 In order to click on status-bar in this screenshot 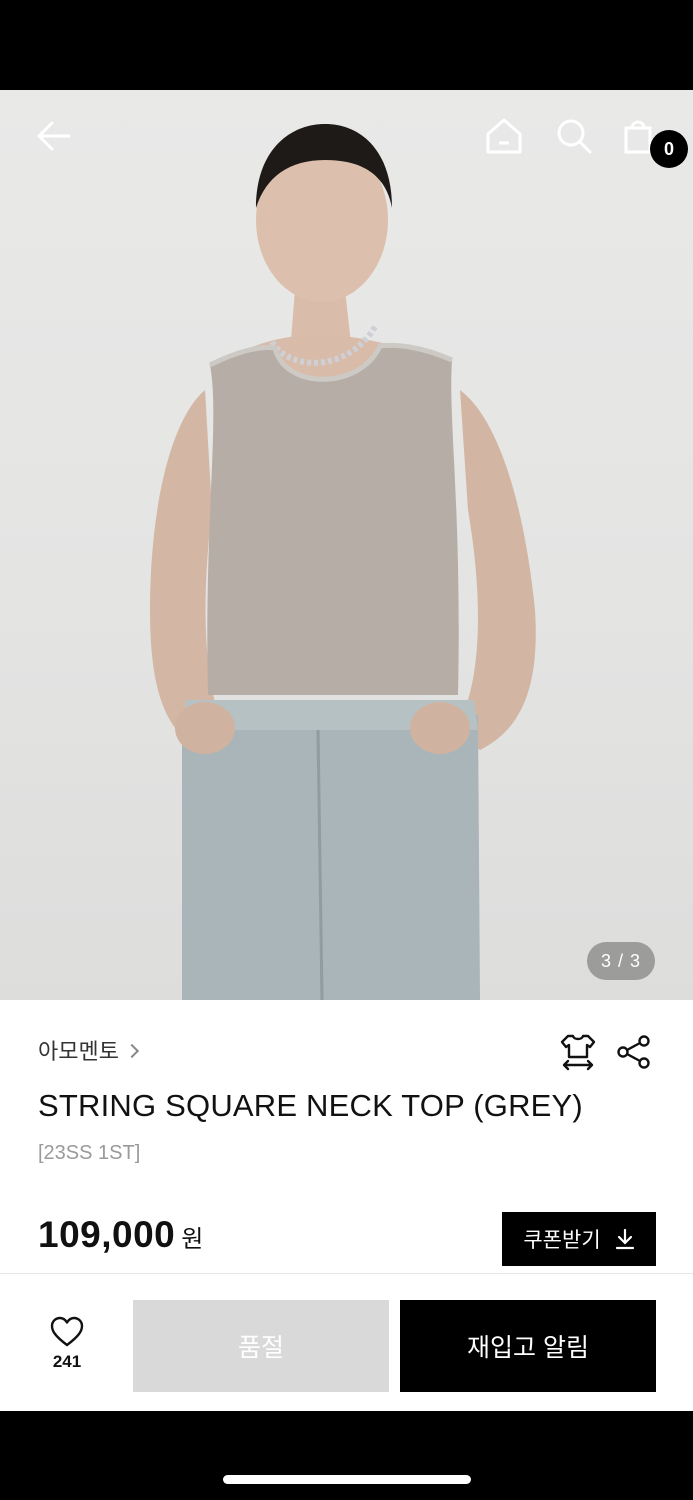, I will do `click(346, 45)`.